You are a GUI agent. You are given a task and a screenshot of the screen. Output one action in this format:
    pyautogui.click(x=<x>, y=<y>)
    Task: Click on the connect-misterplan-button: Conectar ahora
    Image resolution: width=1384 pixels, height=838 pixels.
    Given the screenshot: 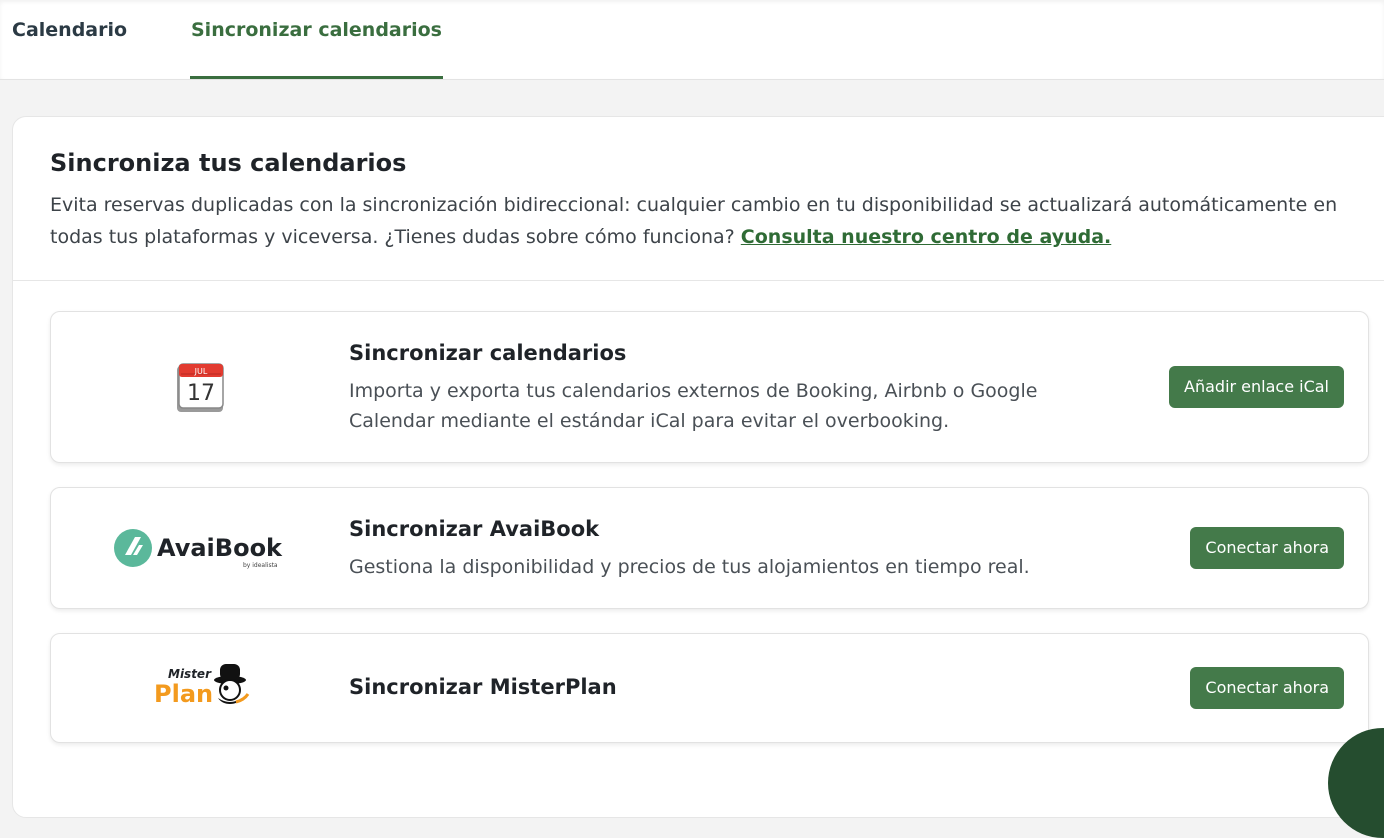 What is the action you would take?
    pyautogui.click(x=1267, y=688)
    